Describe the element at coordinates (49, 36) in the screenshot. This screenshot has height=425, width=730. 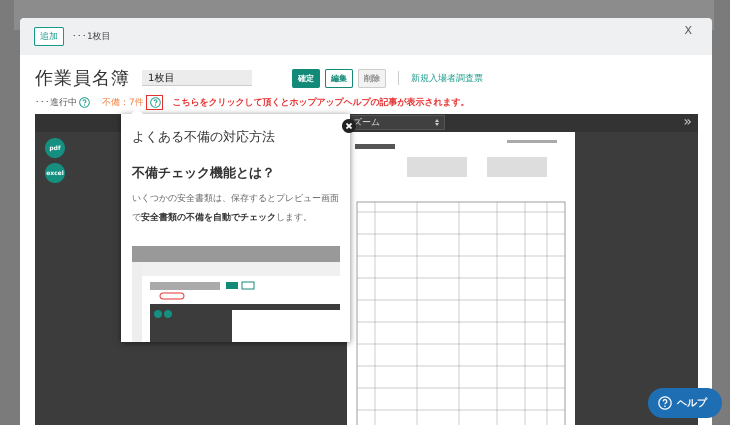
I see `add-button: 追加` at that location.